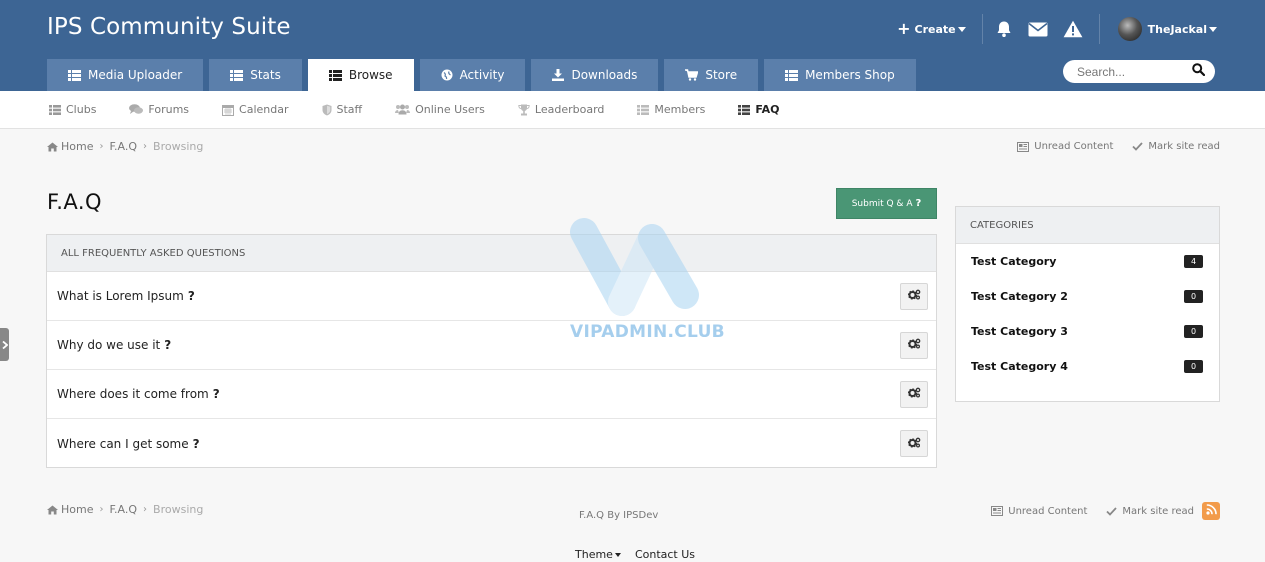  I want to click on category-item: Test Category 4, so click(1087, 261).